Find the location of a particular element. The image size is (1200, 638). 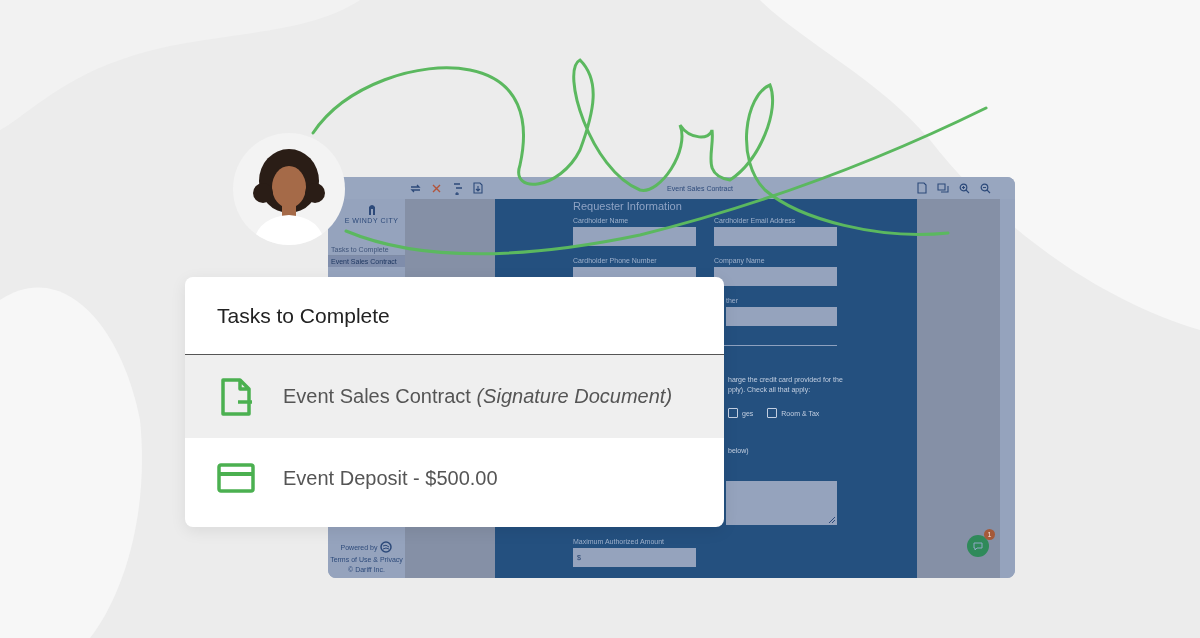

credit-card-icon is located at coordinates (236, 478).